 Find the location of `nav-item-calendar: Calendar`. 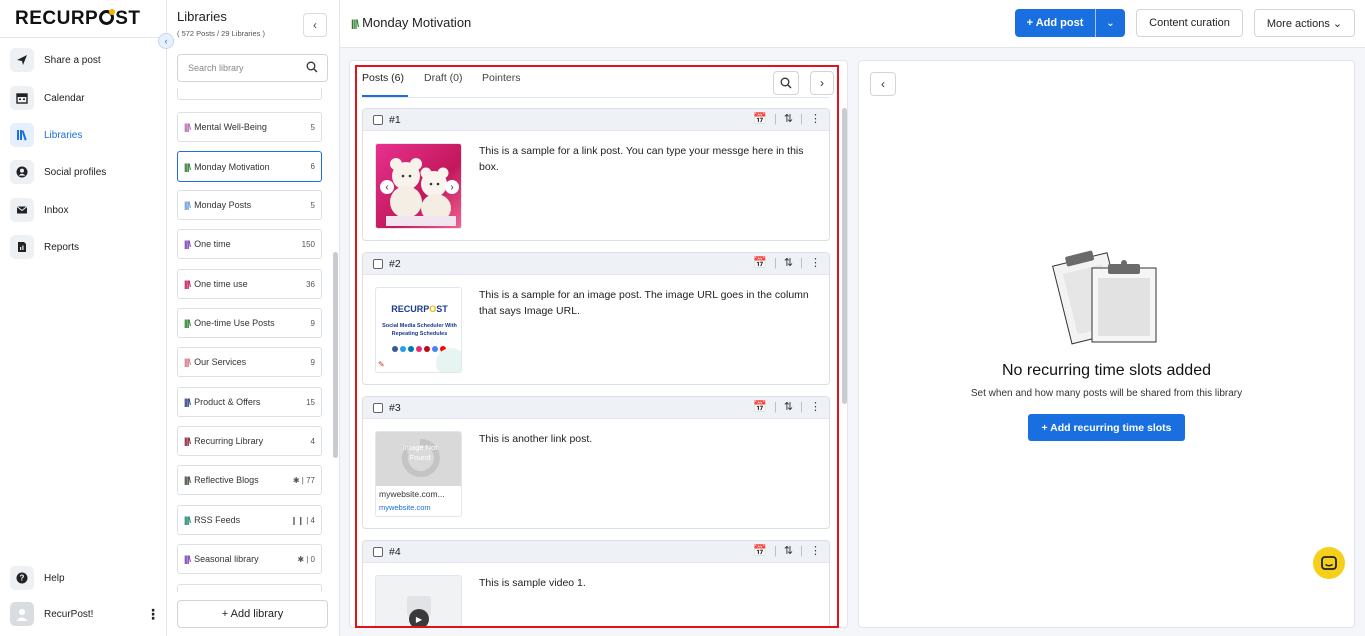

nav-item-calendar: Calendar is located at coordinates (85, 98).